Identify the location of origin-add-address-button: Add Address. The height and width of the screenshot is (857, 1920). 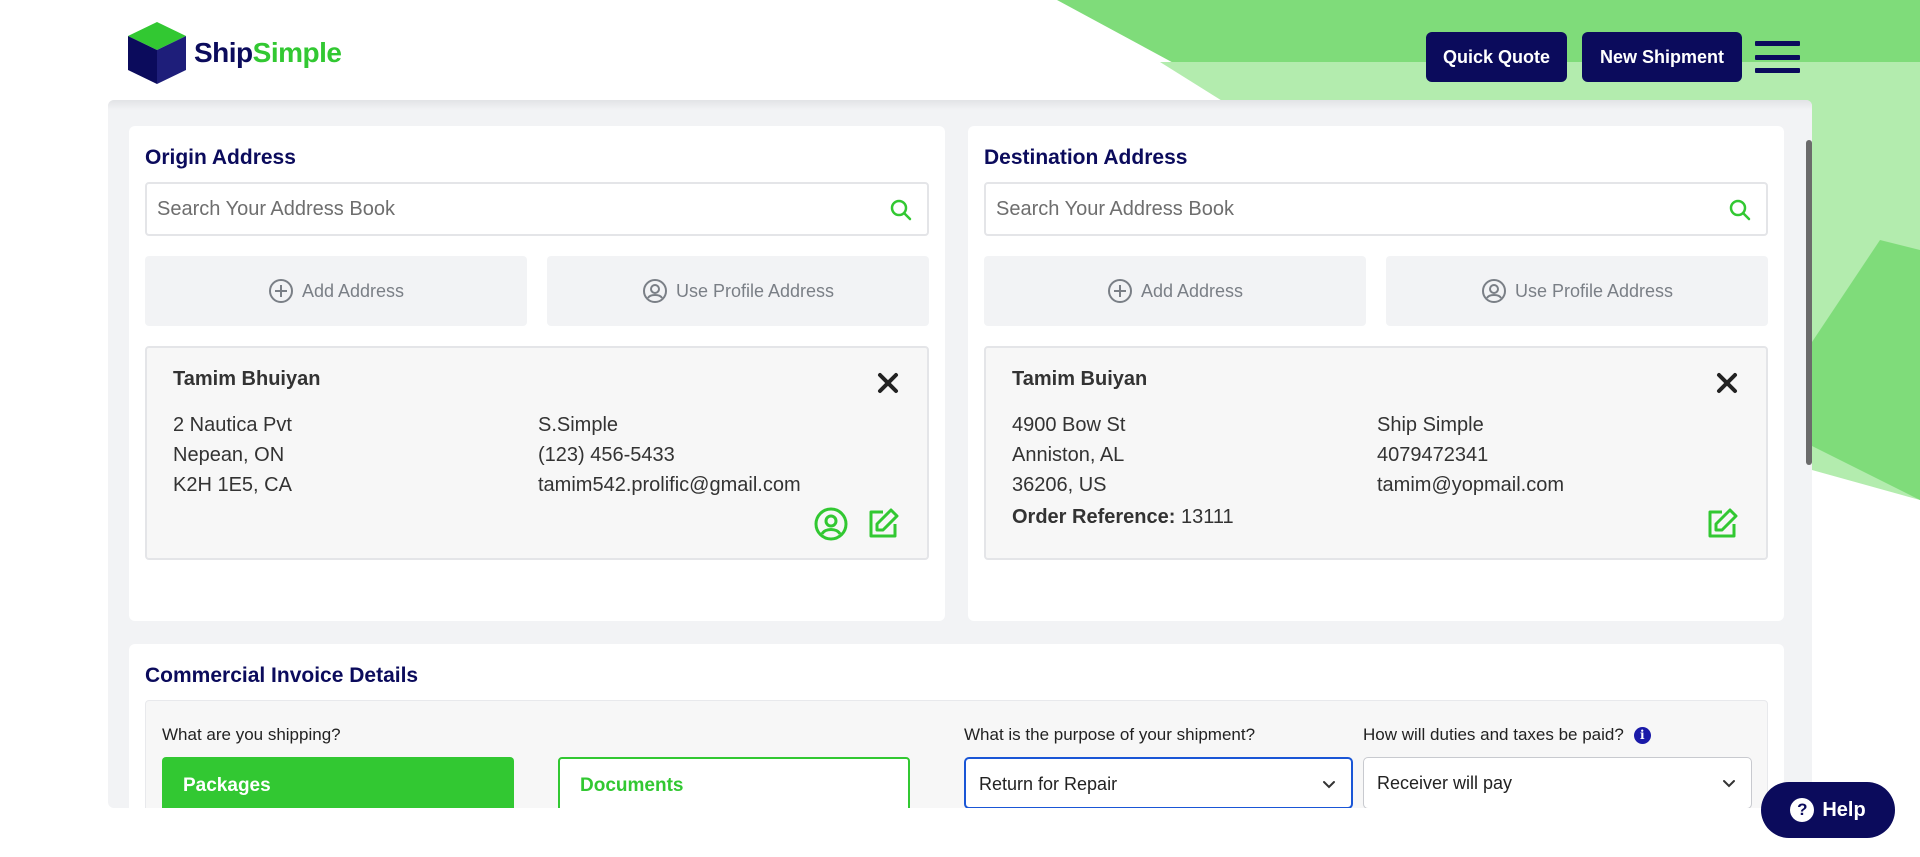
(336, 291).